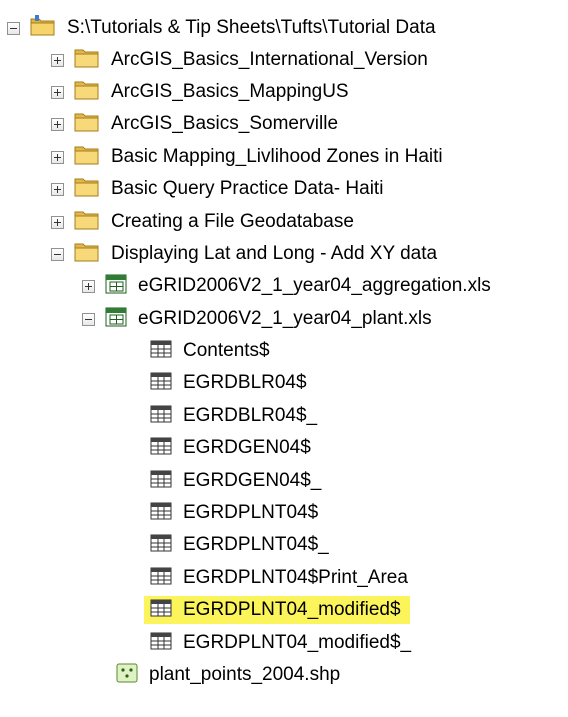 The width and height of the screenshot is (568, 717). I want to click on tree-folder: Basic Mapping_Livlihood Zones in Haiti, so click(248, 157).